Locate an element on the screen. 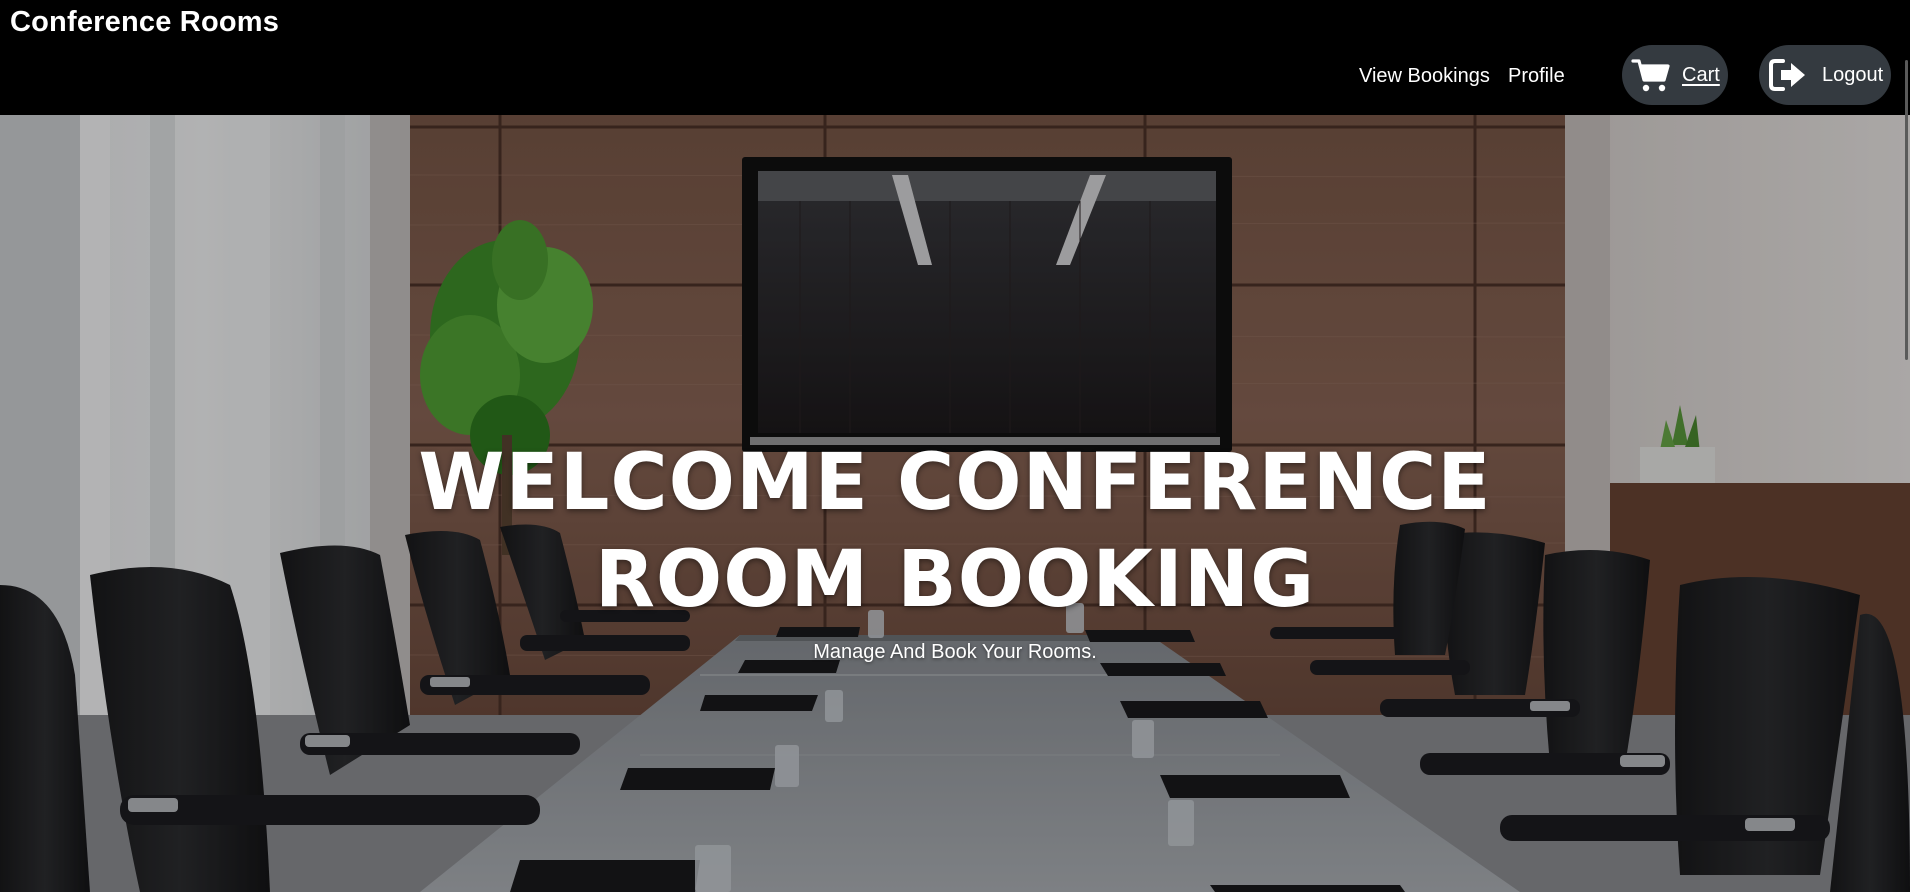 The width and height of the screenshot is (1910, 892). logout-button: Logout is located at coordinates (1825, 75).